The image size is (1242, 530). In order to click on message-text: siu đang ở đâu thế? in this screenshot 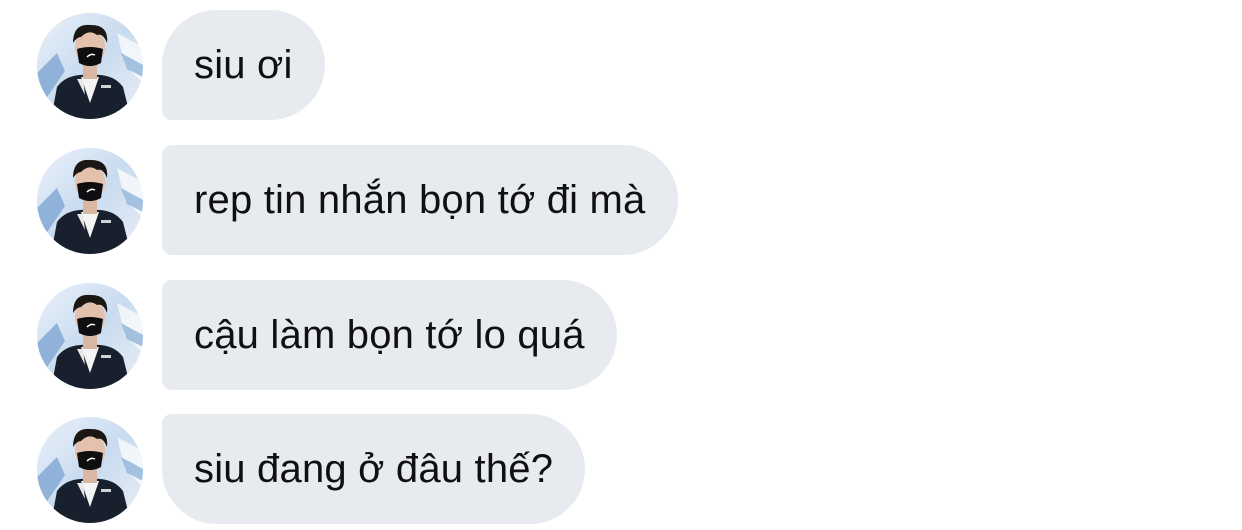, I will do `click(374, 468)`.